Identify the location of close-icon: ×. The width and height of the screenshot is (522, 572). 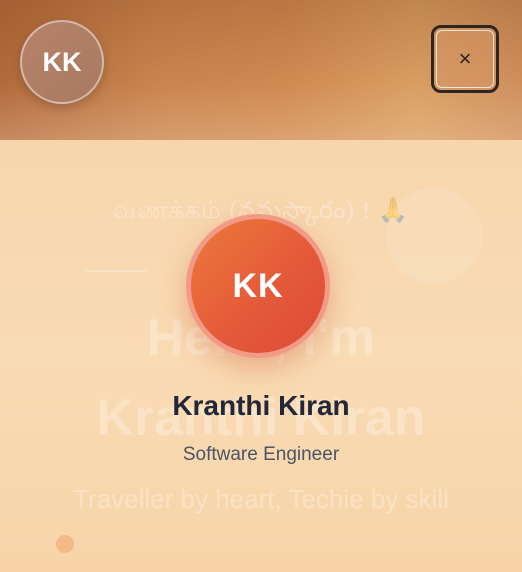
(465, 58).